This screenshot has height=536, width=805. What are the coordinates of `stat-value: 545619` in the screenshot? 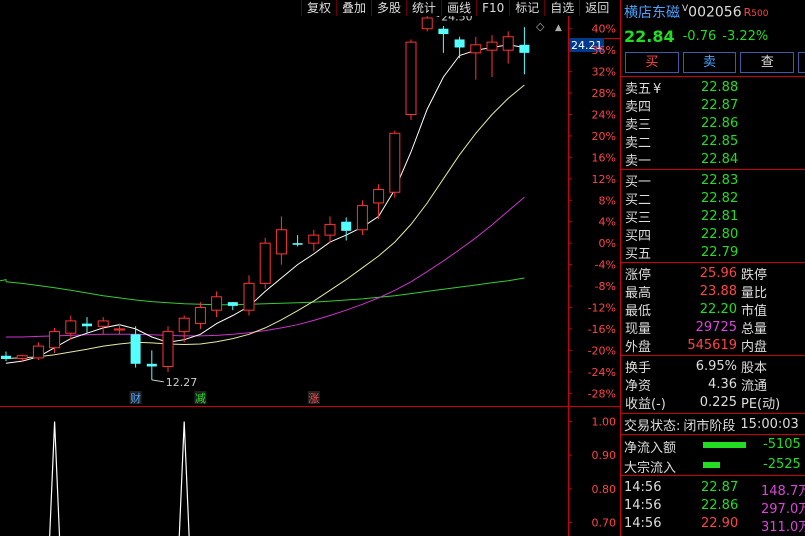 It's located at (712, 345).